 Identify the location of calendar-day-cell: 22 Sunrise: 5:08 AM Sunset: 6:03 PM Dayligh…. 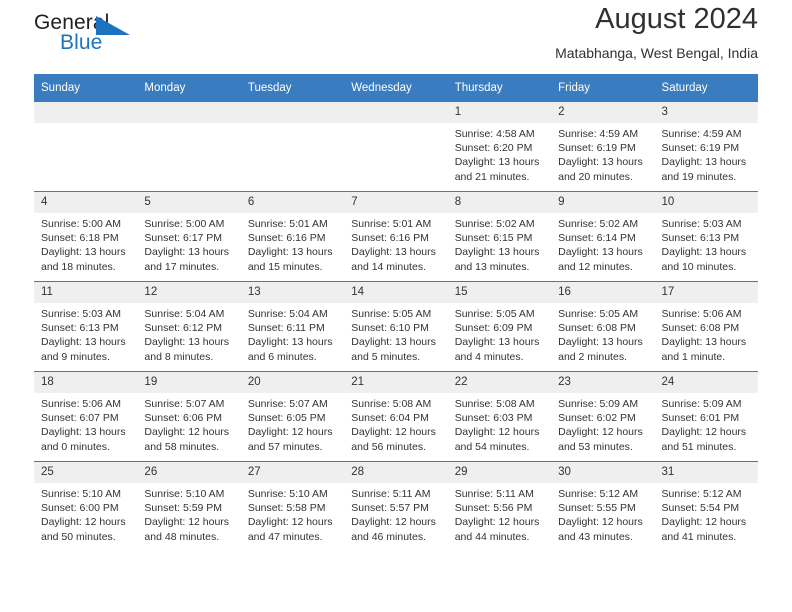
(499, 416).